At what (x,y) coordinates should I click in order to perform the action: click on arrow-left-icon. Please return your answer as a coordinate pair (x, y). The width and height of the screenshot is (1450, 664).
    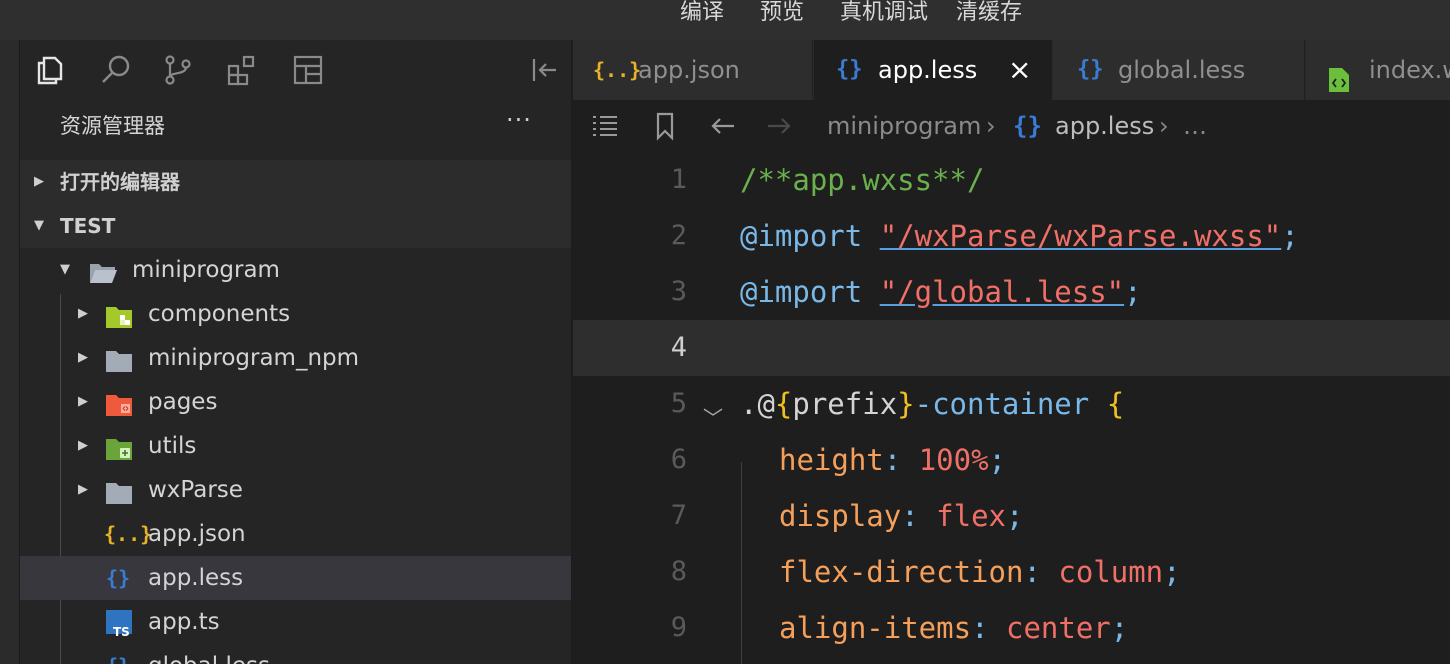
    Looking at the image, I should click on (723, 126).